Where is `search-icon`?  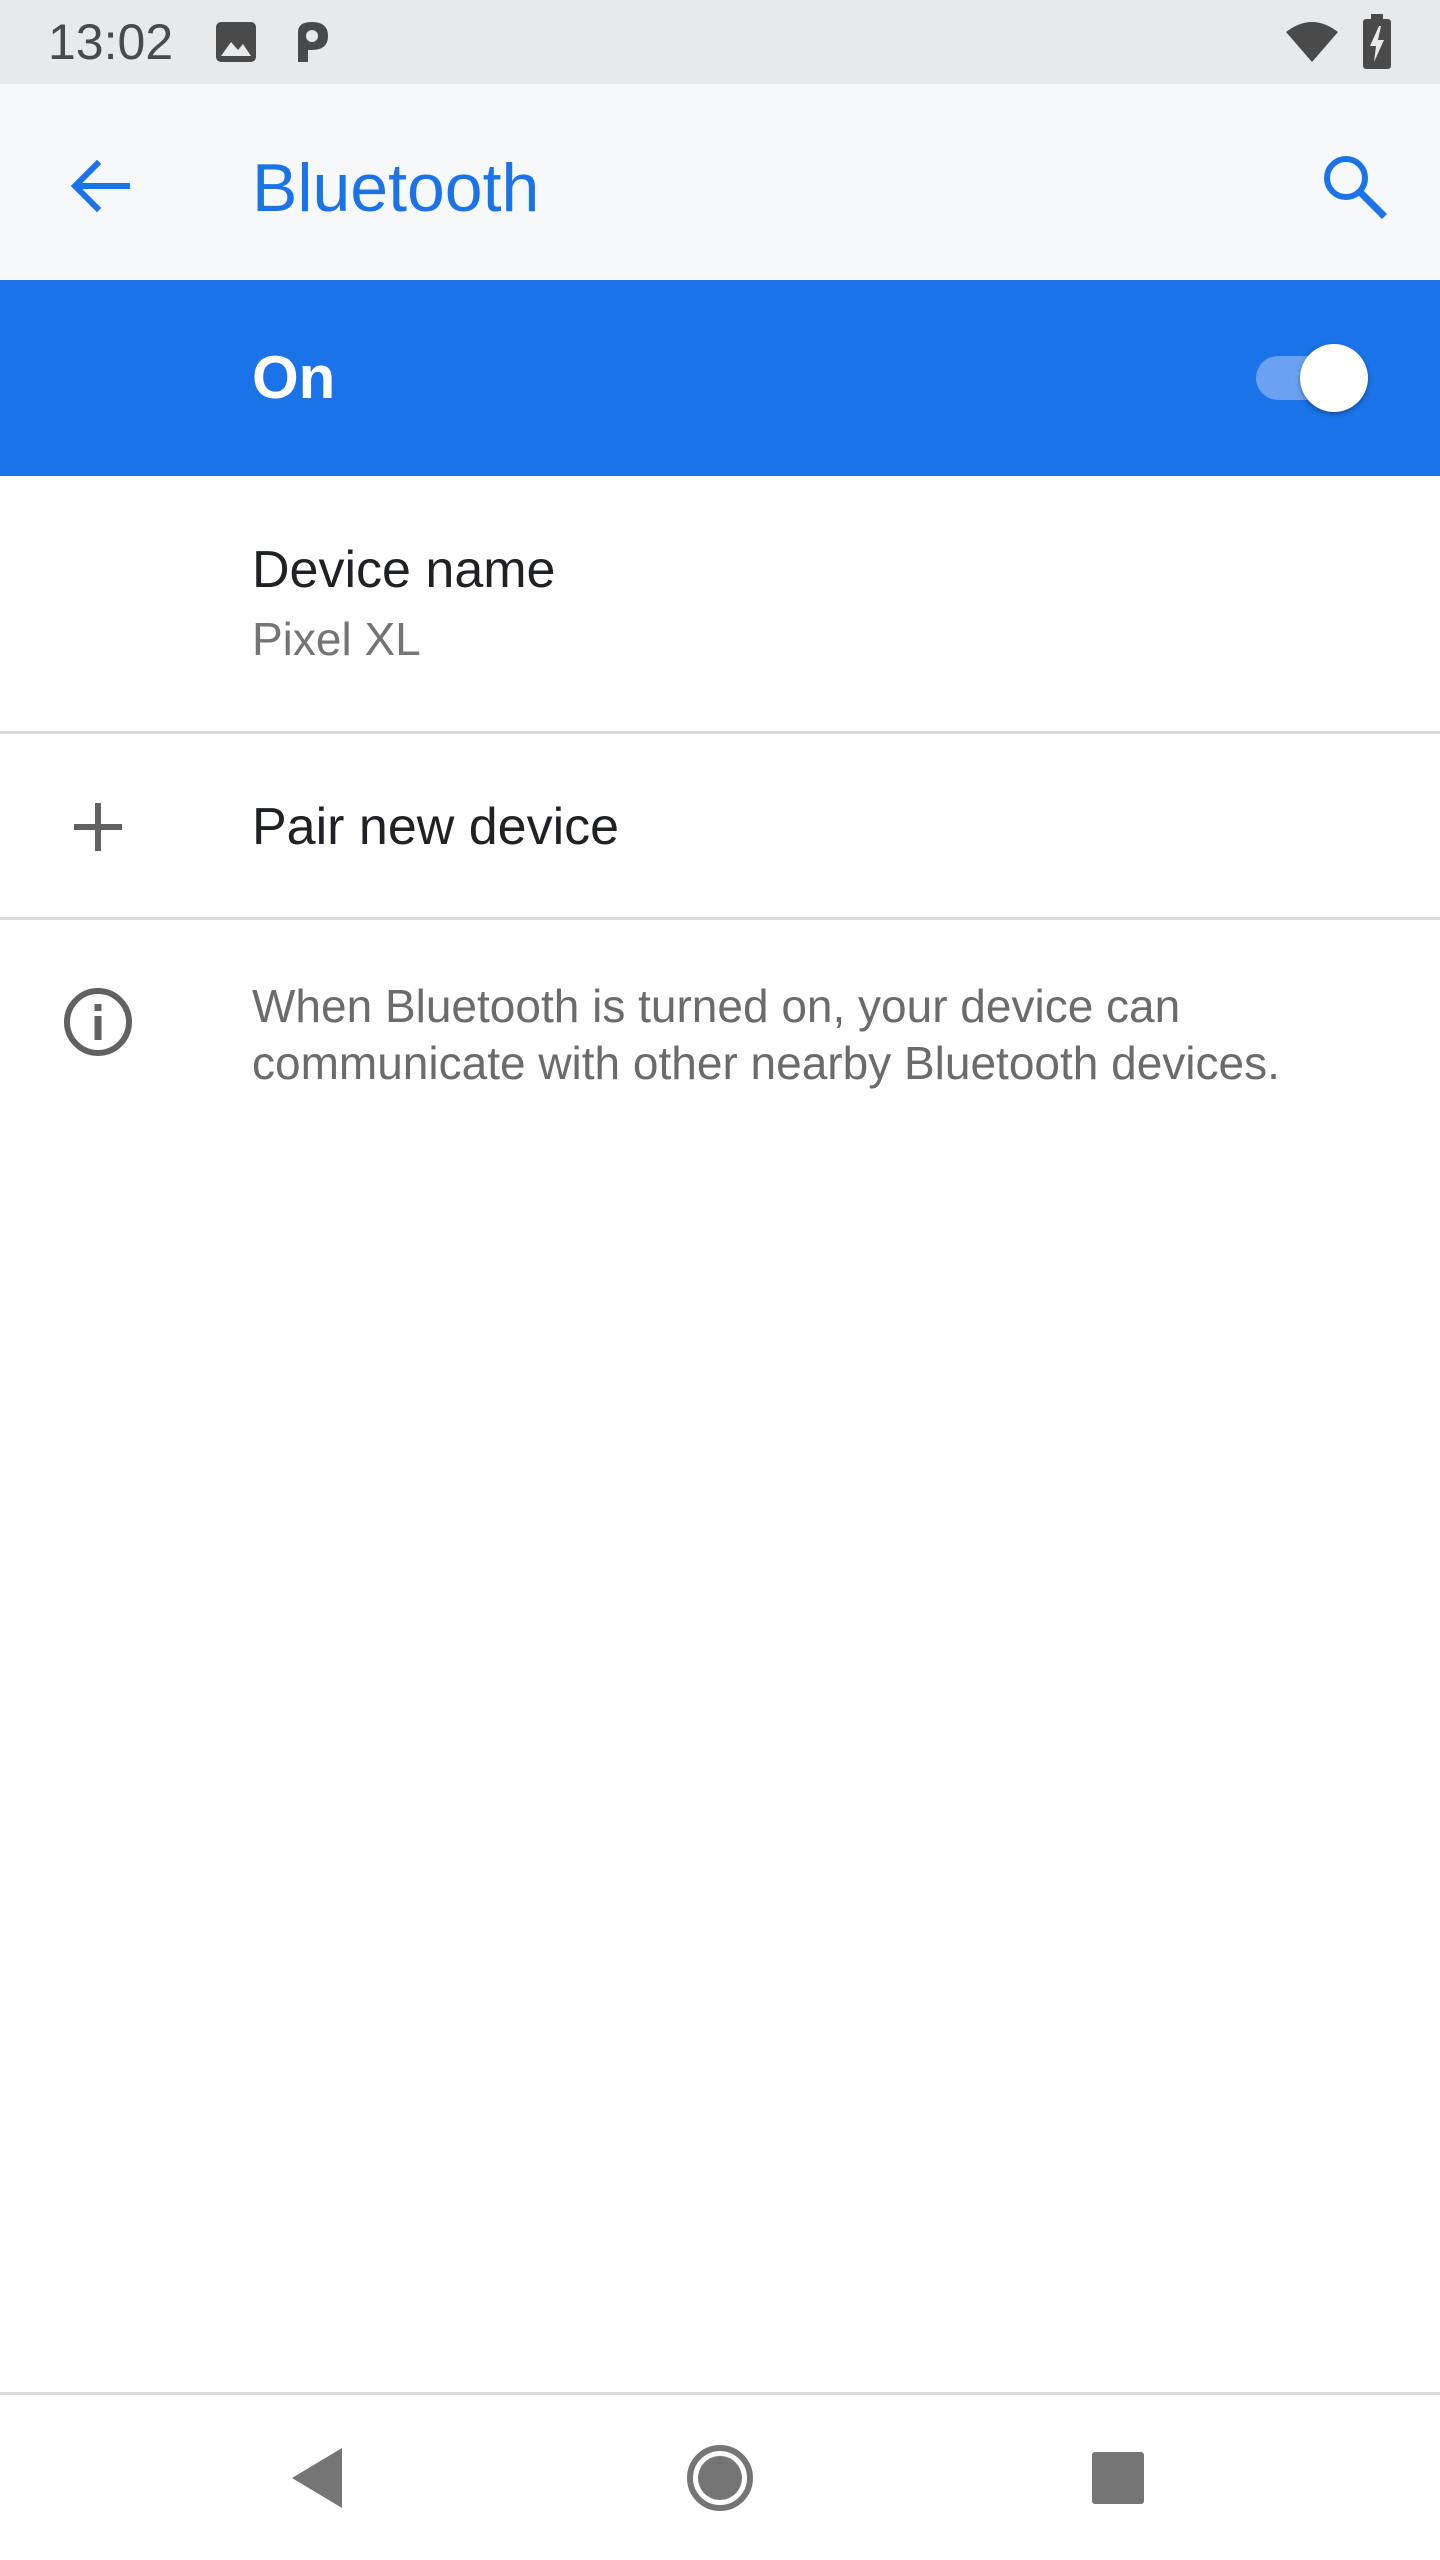 search-icon is located at coordinates (1354, 188).